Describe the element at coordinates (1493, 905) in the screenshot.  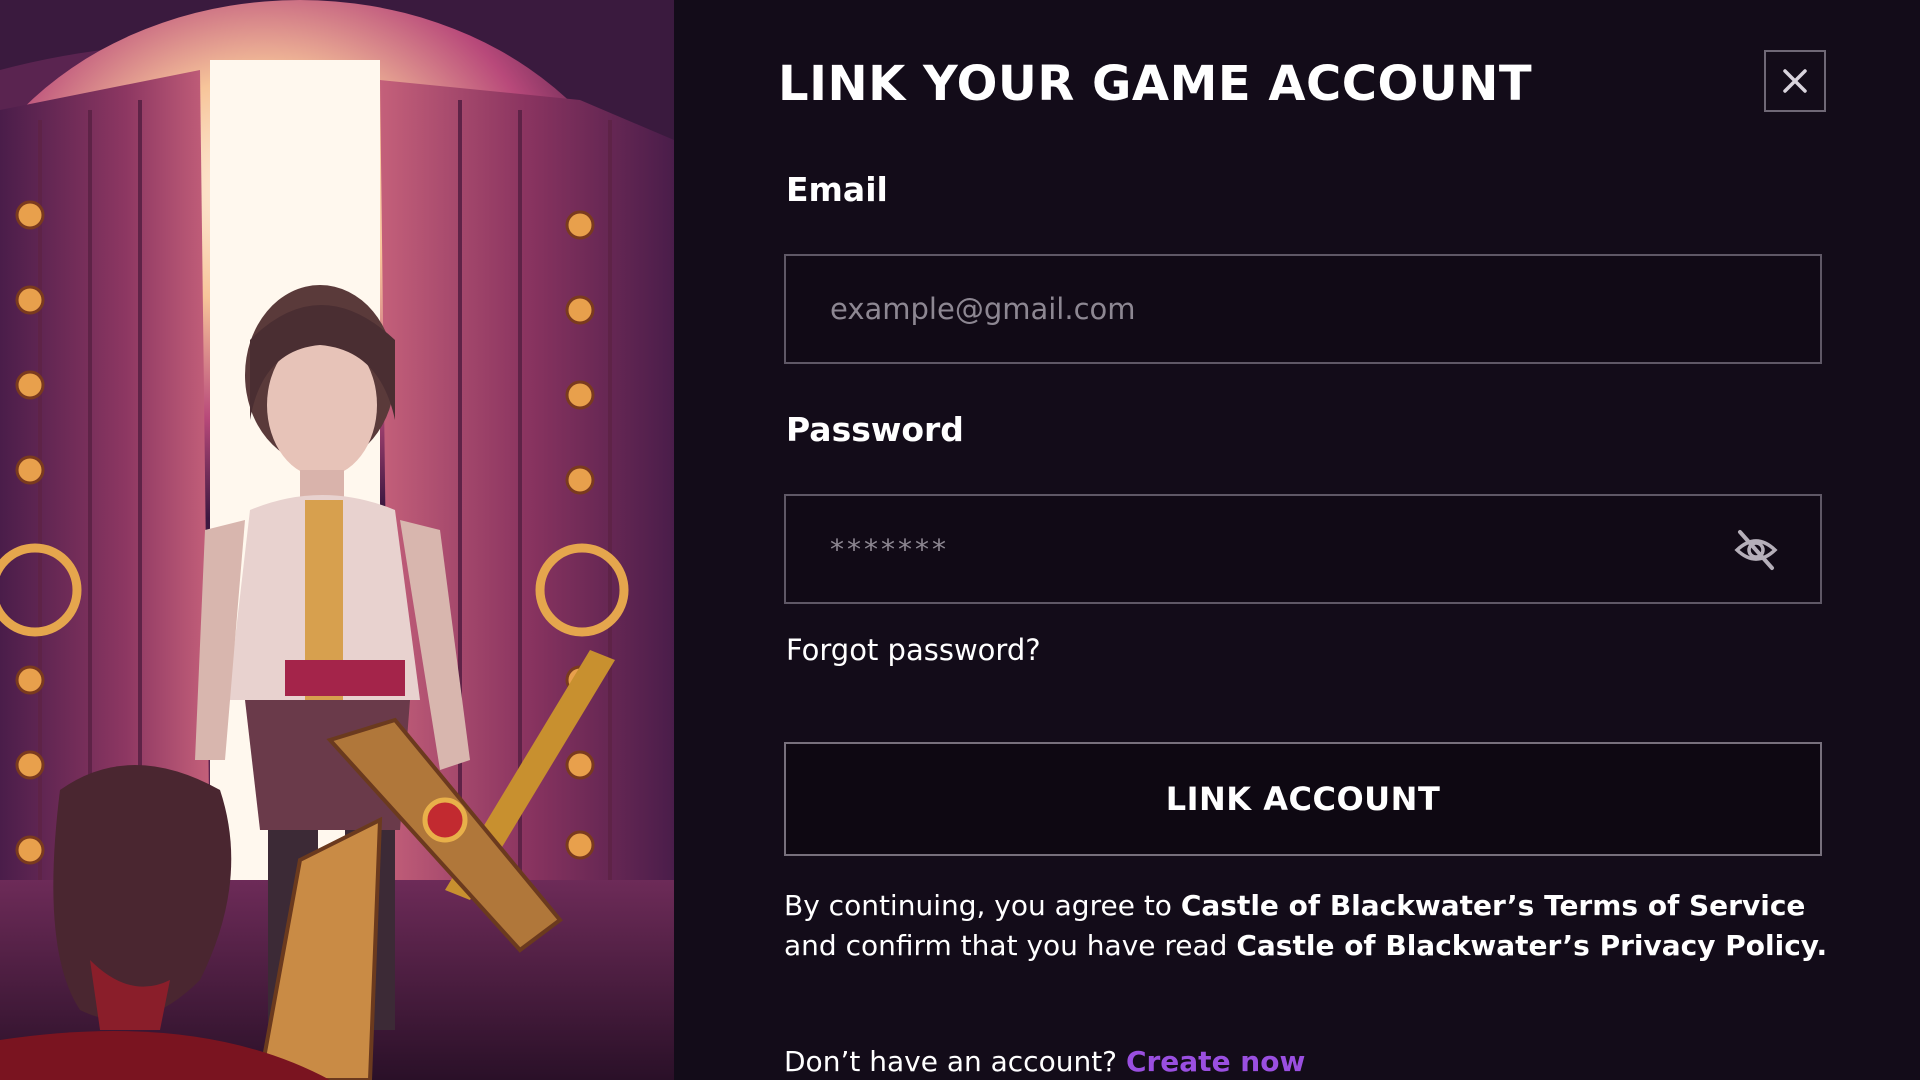
I see `terms-of-service-link: Castle of Blackwater’s Terms of Service` at that location.